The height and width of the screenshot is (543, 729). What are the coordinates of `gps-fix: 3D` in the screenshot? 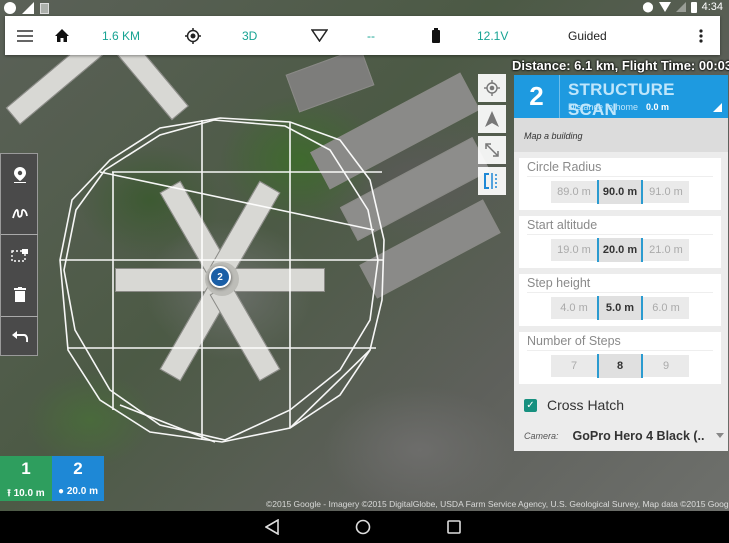 It's located at (250, 35).